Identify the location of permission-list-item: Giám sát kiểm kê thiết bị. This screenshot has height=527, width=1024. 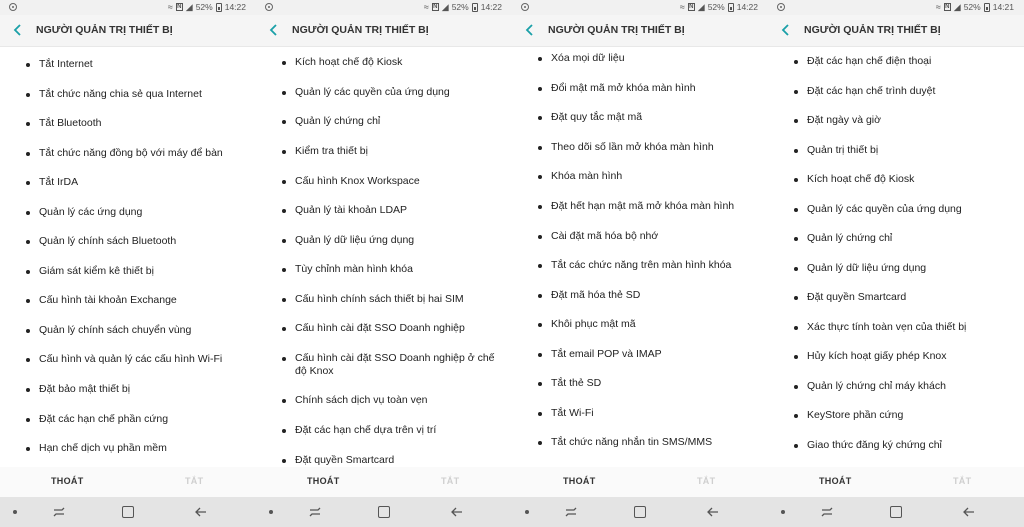
(128, 271).